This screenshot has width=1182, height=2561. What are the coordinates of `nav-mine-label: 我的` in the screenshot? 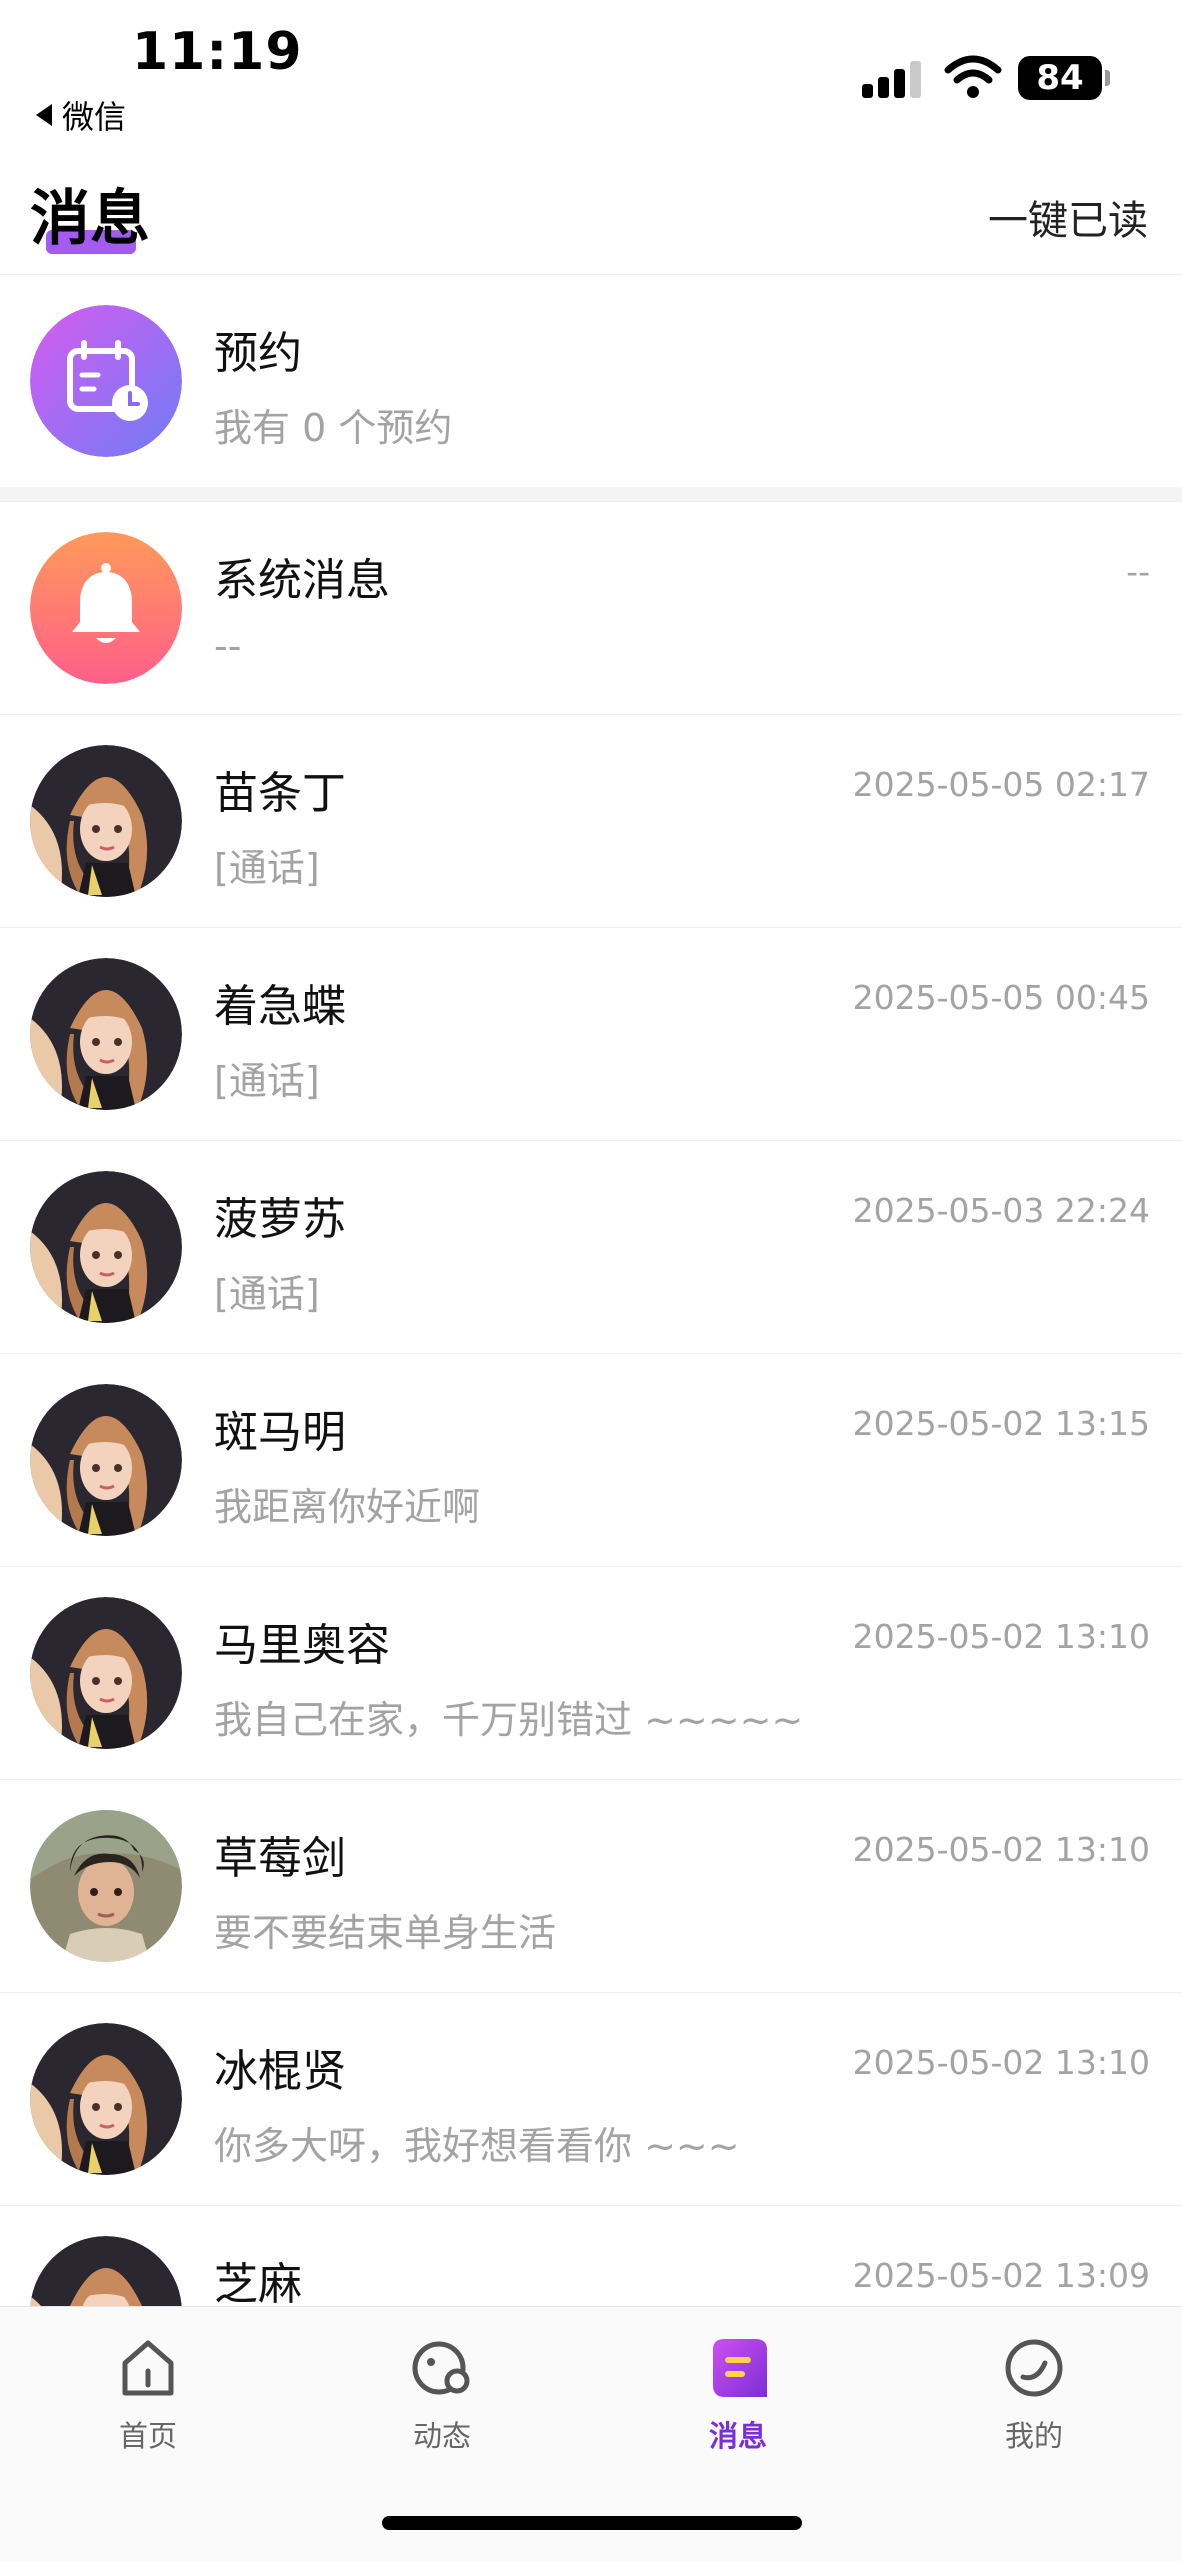 It's located at (1033, 2436).